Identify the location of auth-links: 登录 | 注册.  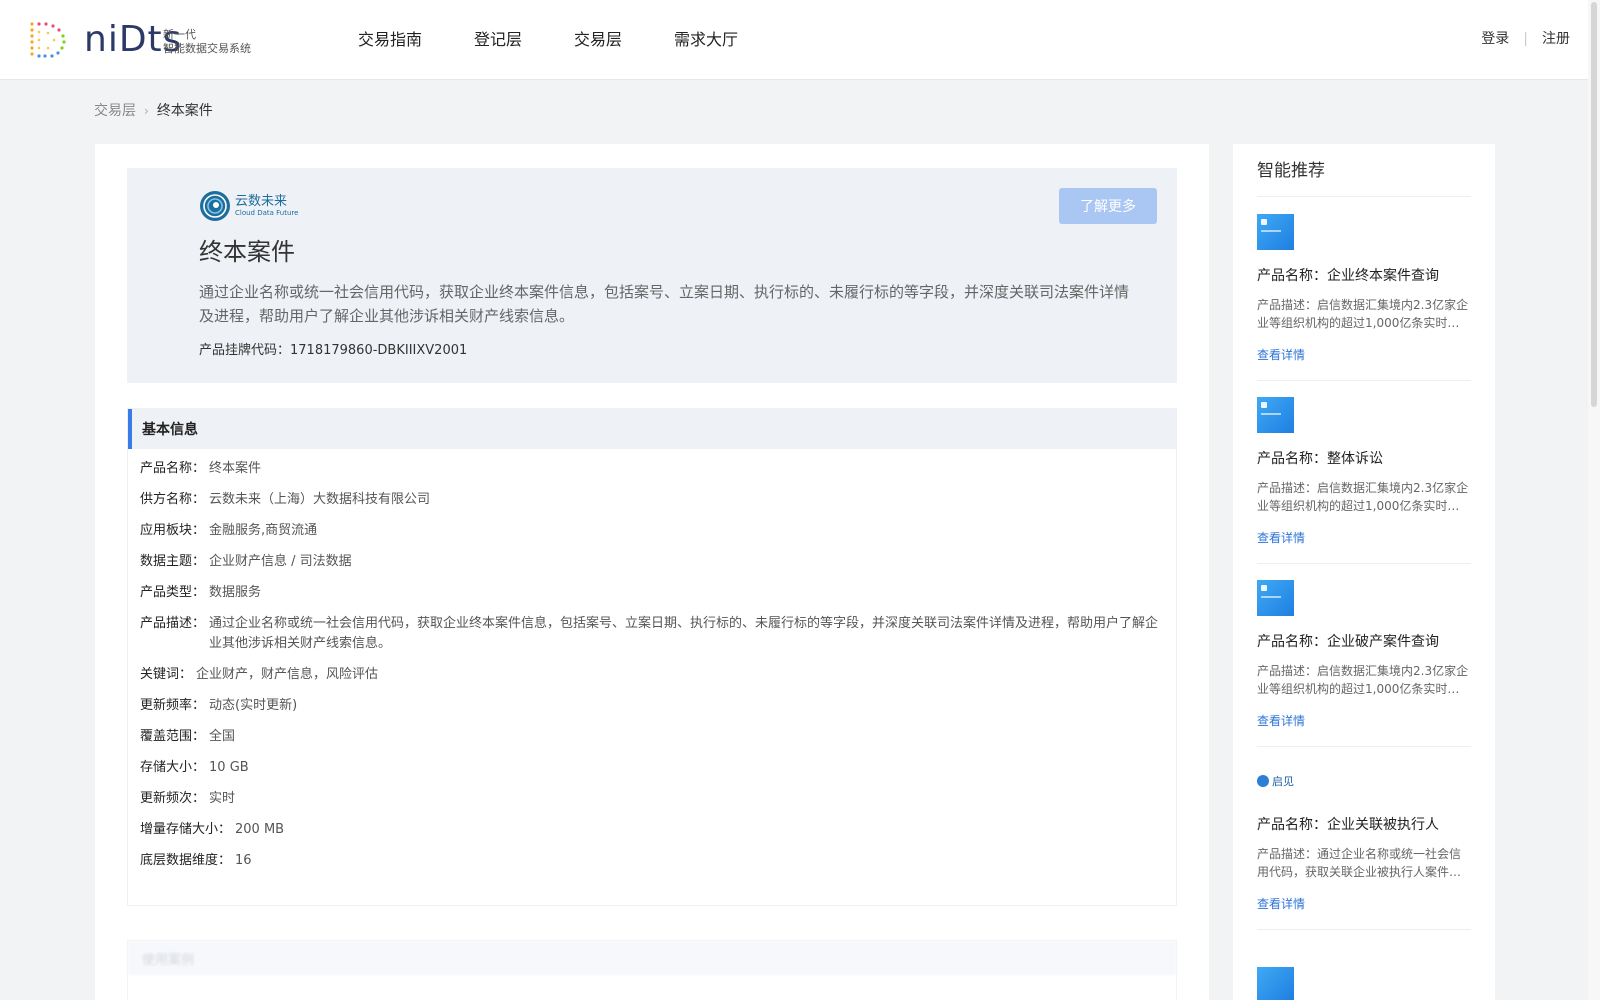
(1525, 39).